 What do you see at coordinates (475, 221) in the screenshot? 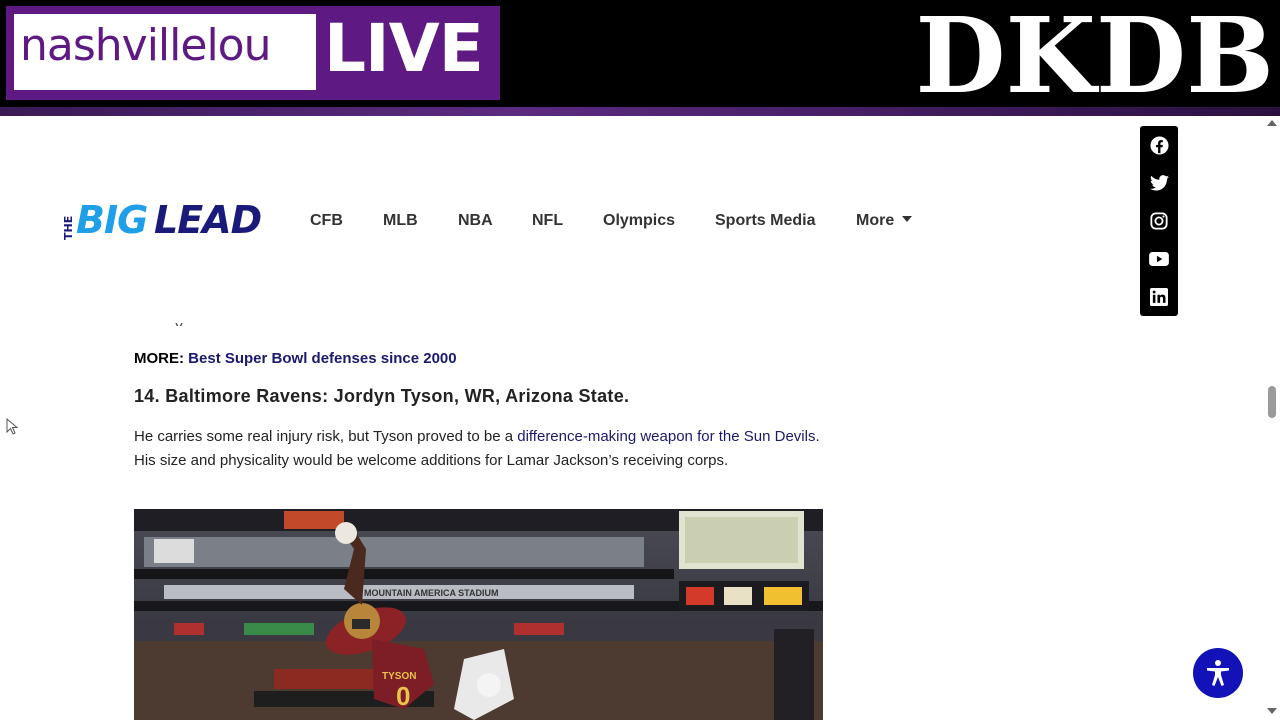
I see `nav-item-nba: NBA` at bounding box center [475, 221].